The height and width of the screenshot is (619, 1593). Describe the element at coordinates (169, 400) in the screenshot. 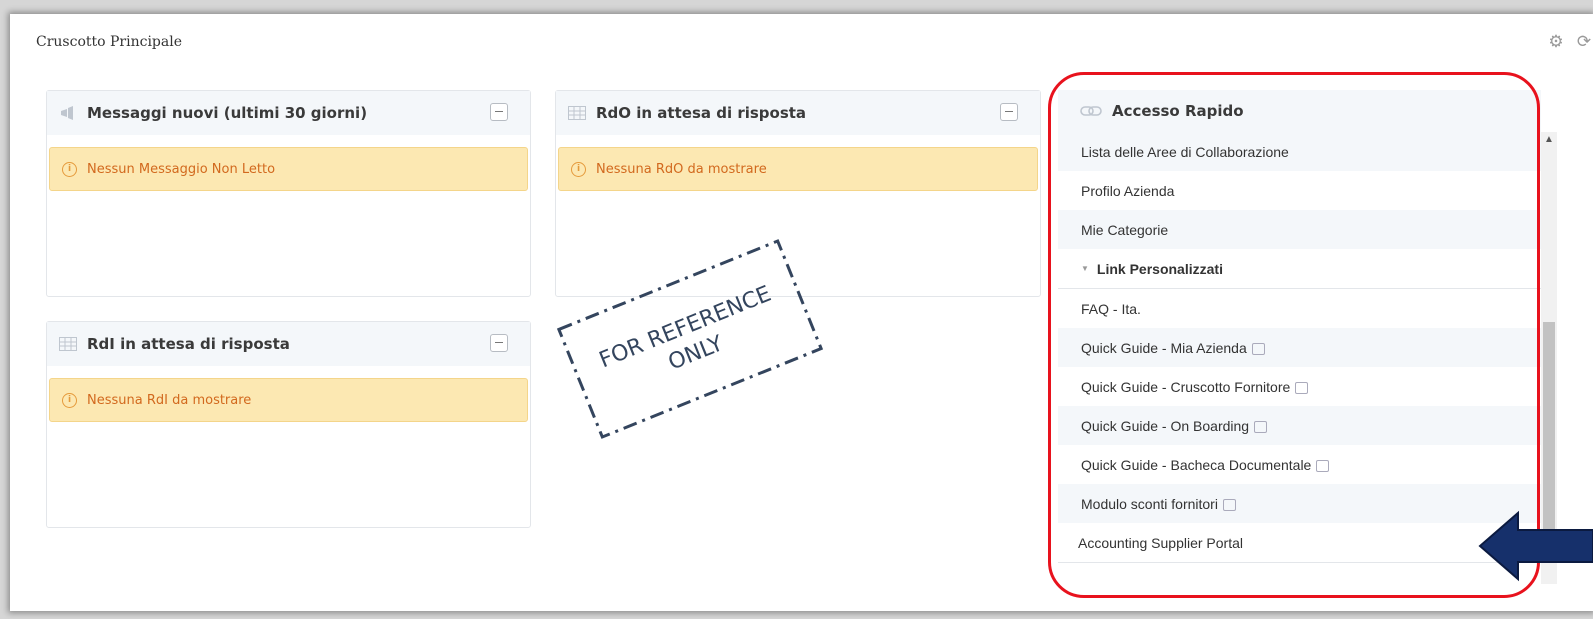

I see `alert-text: Nessuna RdI da mostrare` at that location.